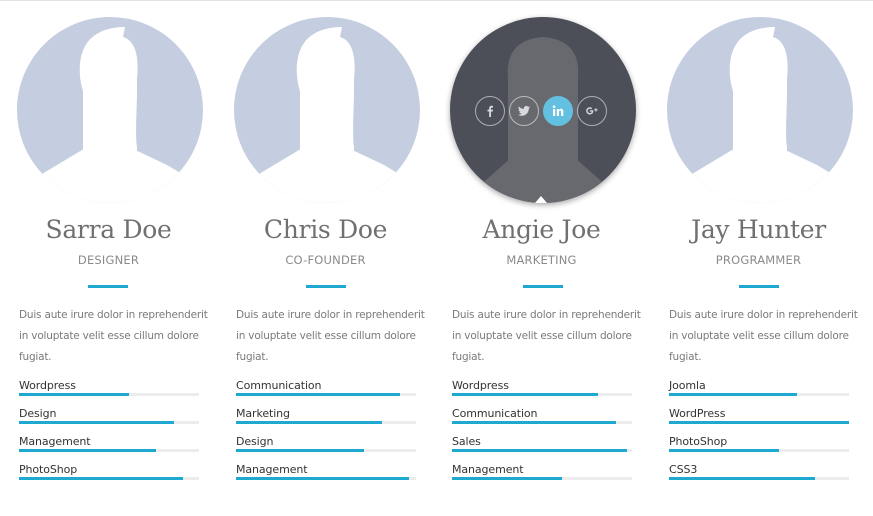  Describe the element at coordinates (325, 229) in the screenshot. I see `member-name: Chris Doe` at that location.